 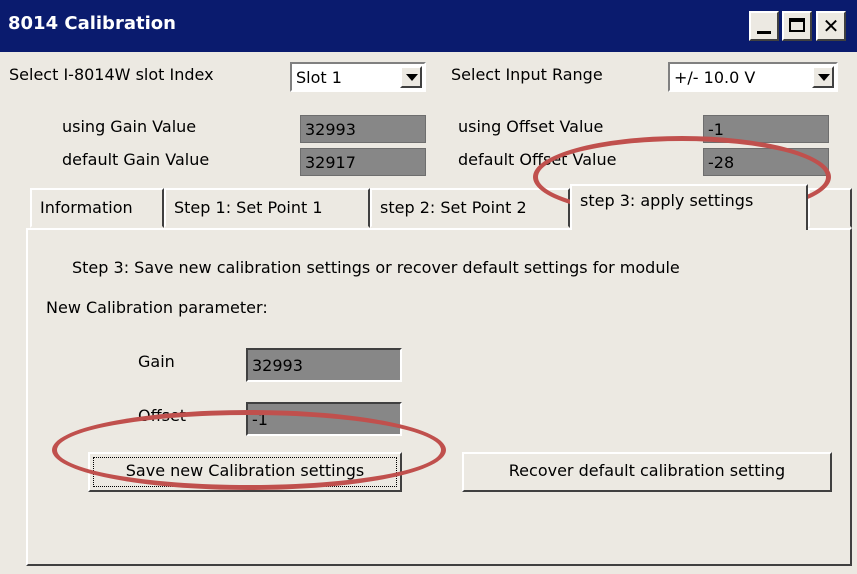 What do you see at coordinates (363, 162) in the screenshot?
I see `default-gain-field: 32917` at bounding box center [363, 162].